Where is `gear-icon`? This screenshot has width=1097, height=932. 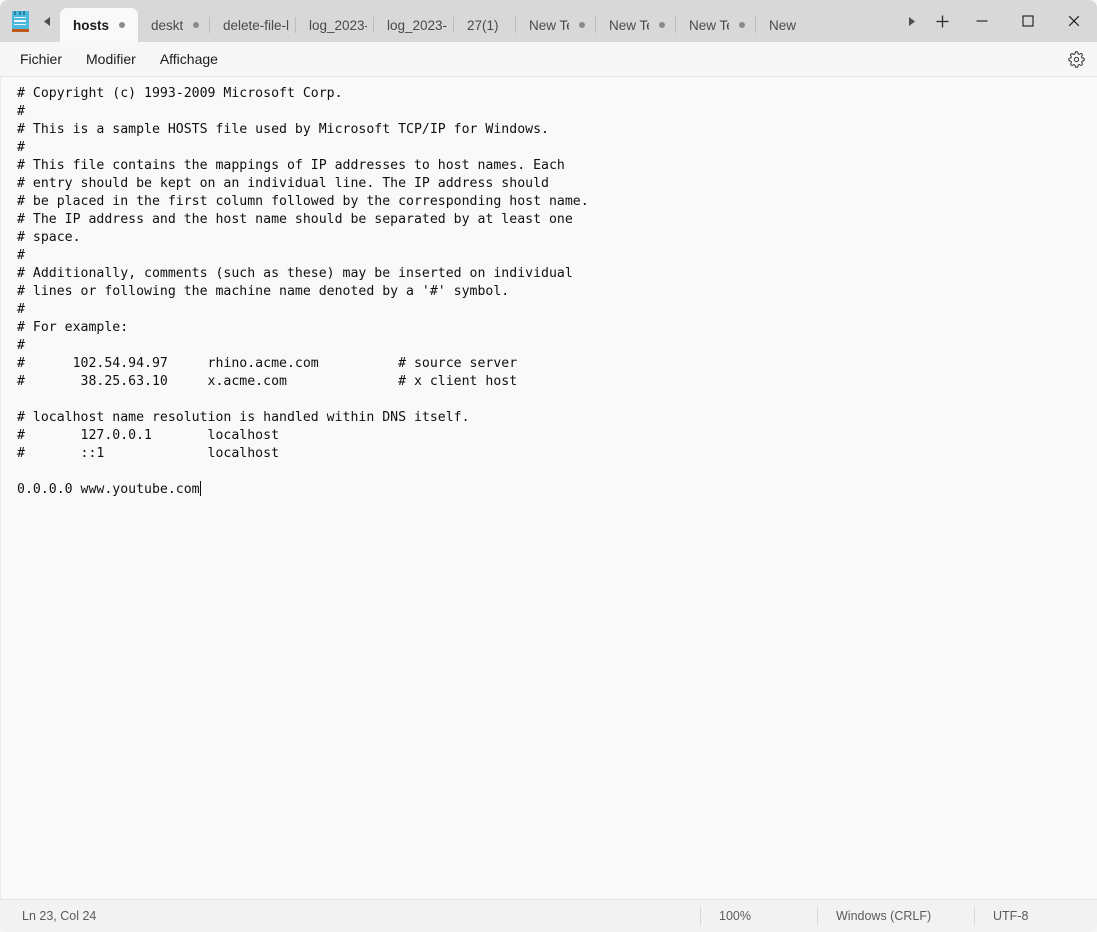
gear-icon is located at coordinates (1076, 59).